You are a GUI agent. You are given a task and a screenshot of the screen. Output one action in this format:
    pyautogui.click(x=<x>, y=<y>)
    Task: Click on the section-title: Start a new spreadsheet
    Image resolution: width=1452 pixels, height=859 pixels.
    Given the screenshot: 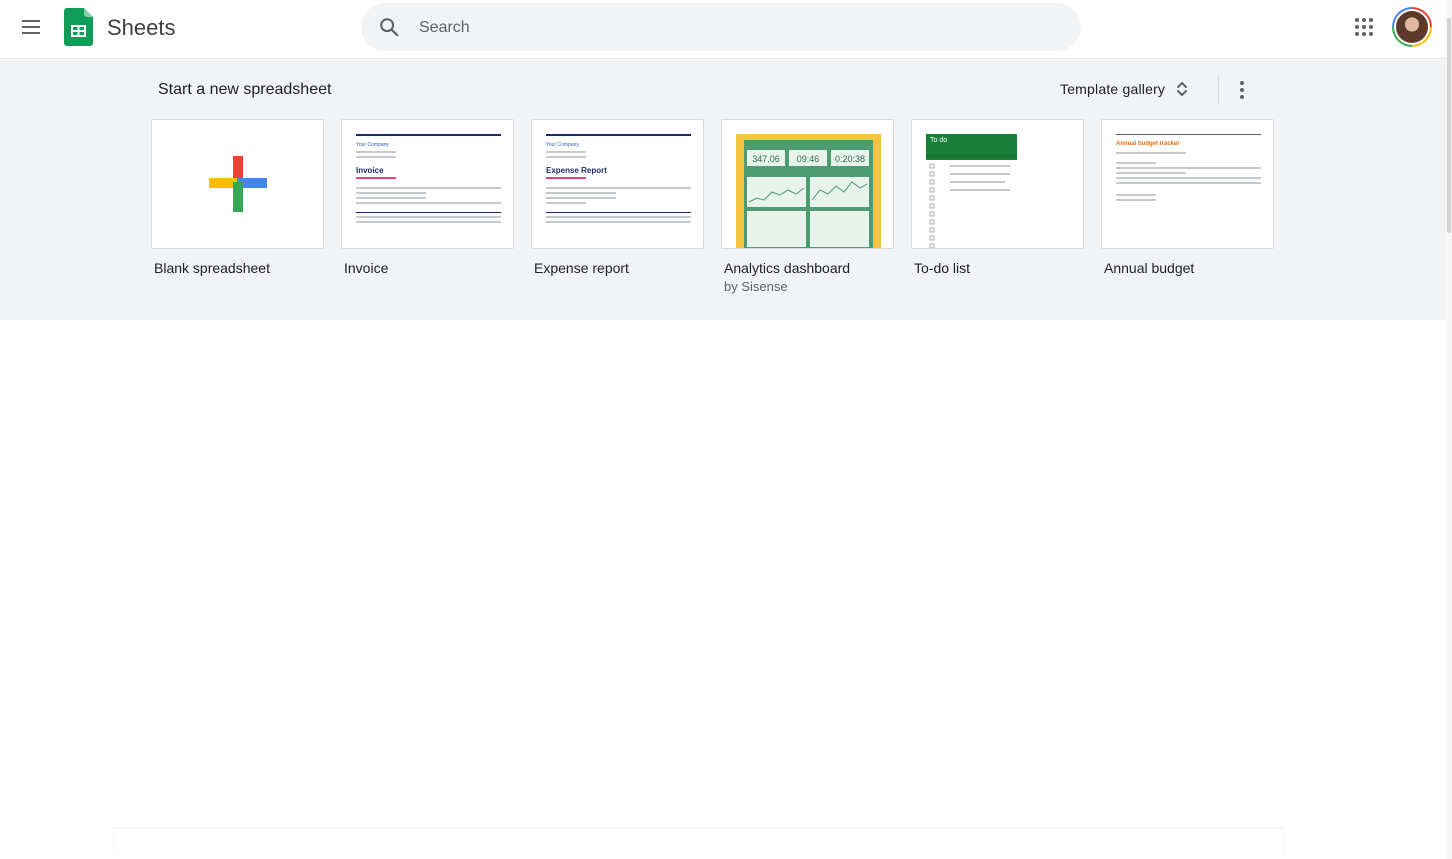 What is the action you would take?
    pyautogui.click(x=245, y=89)
    